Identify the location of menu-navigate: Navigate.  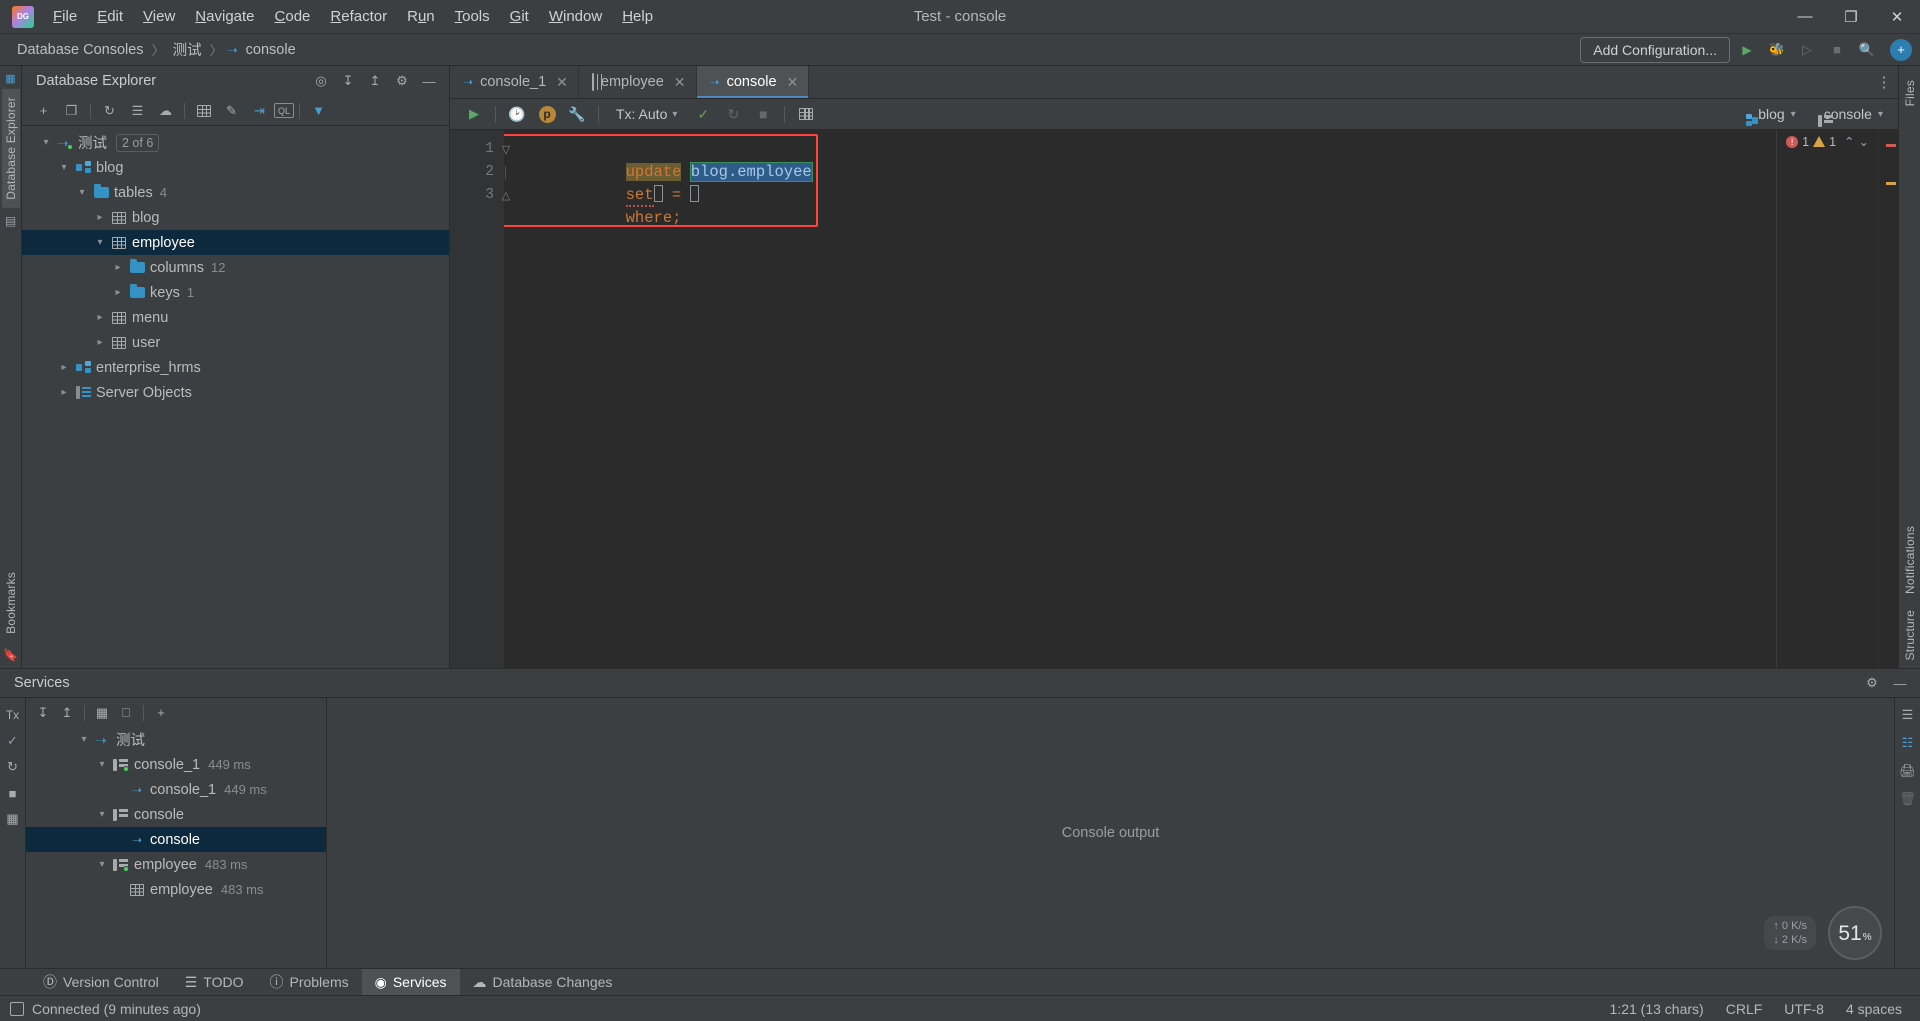
(224, 16).